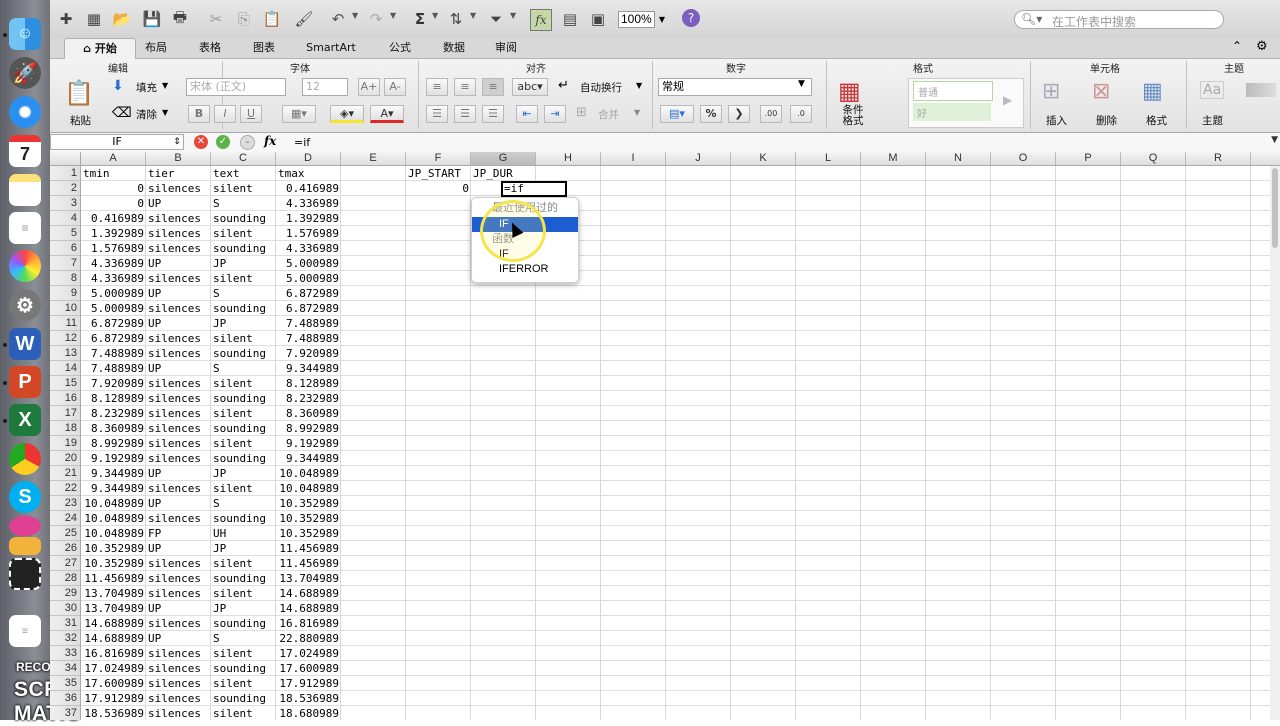 This screenshot has width=1280, height=726. What do you see at coordinates (25, 497) in the screenshot?
I see `skype-icon: S` at bounding box center [25, 497].